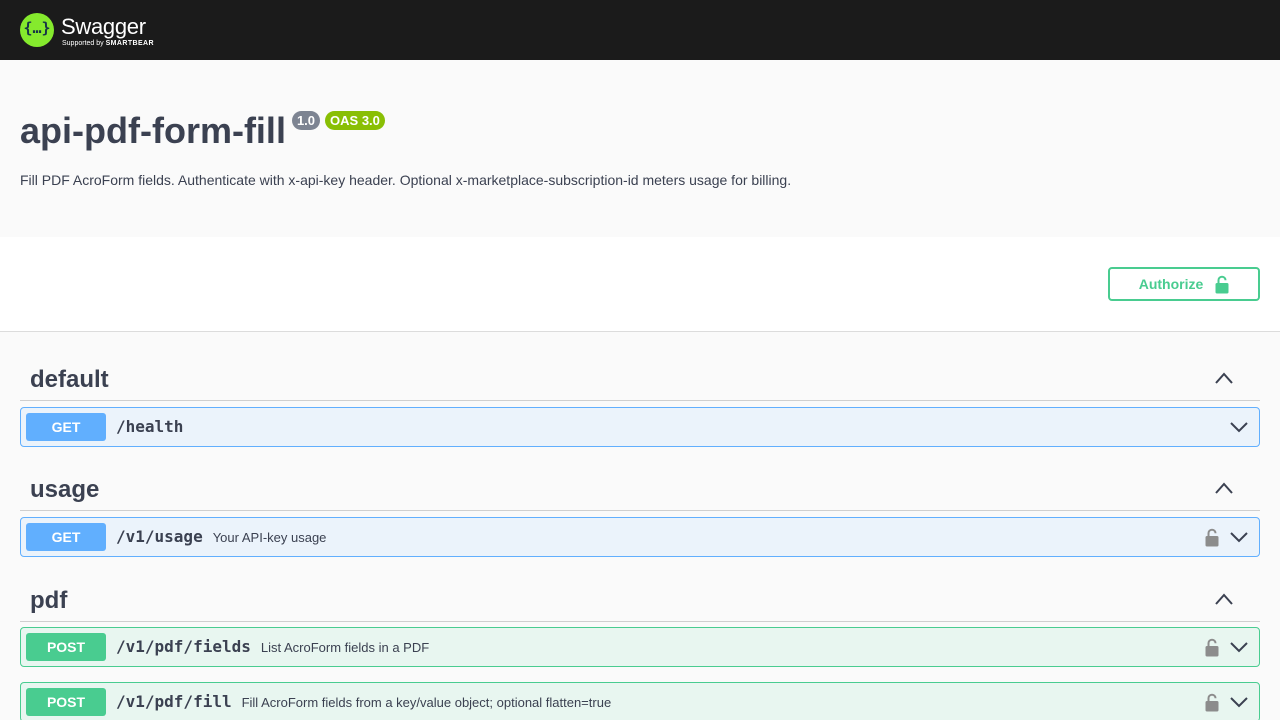 This screenshot has width=1280, height=720. What do you see at coordinates (269, 537) in the screenshot?
I see `operation-summary: Your API-key usage` at bounding box center [269, 537].